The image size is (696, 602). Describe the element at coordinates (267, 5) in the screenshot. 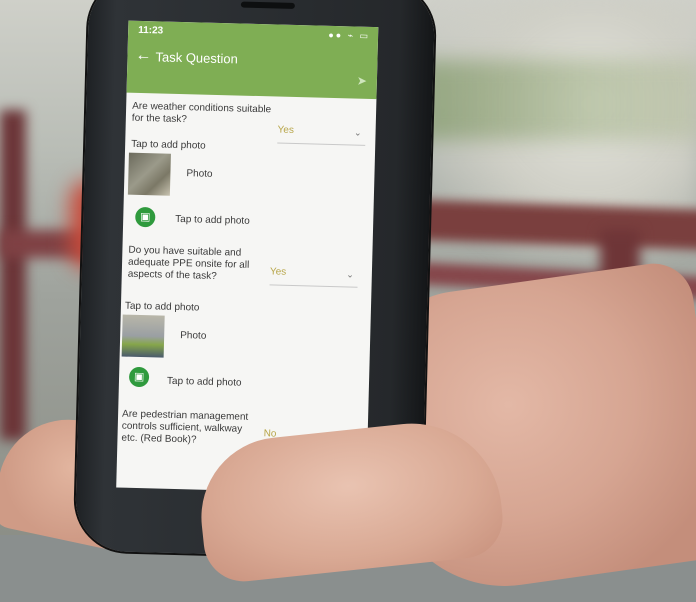

I see `phone-speaker` at that location.